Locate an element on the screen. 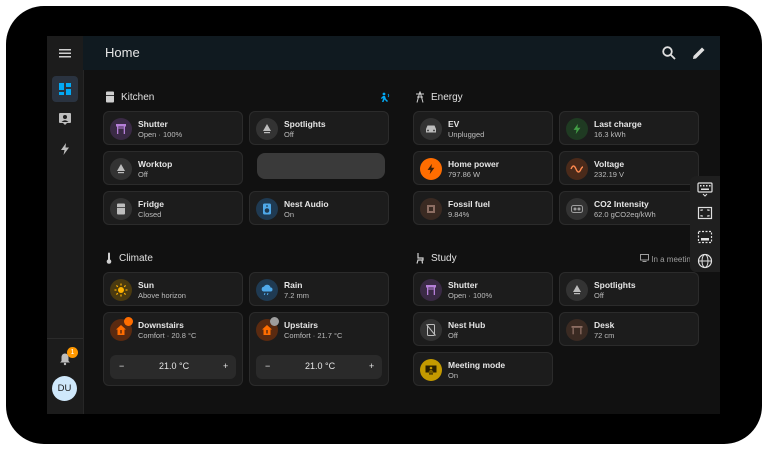  top-bar: Home is located at coordinates (401, 53).